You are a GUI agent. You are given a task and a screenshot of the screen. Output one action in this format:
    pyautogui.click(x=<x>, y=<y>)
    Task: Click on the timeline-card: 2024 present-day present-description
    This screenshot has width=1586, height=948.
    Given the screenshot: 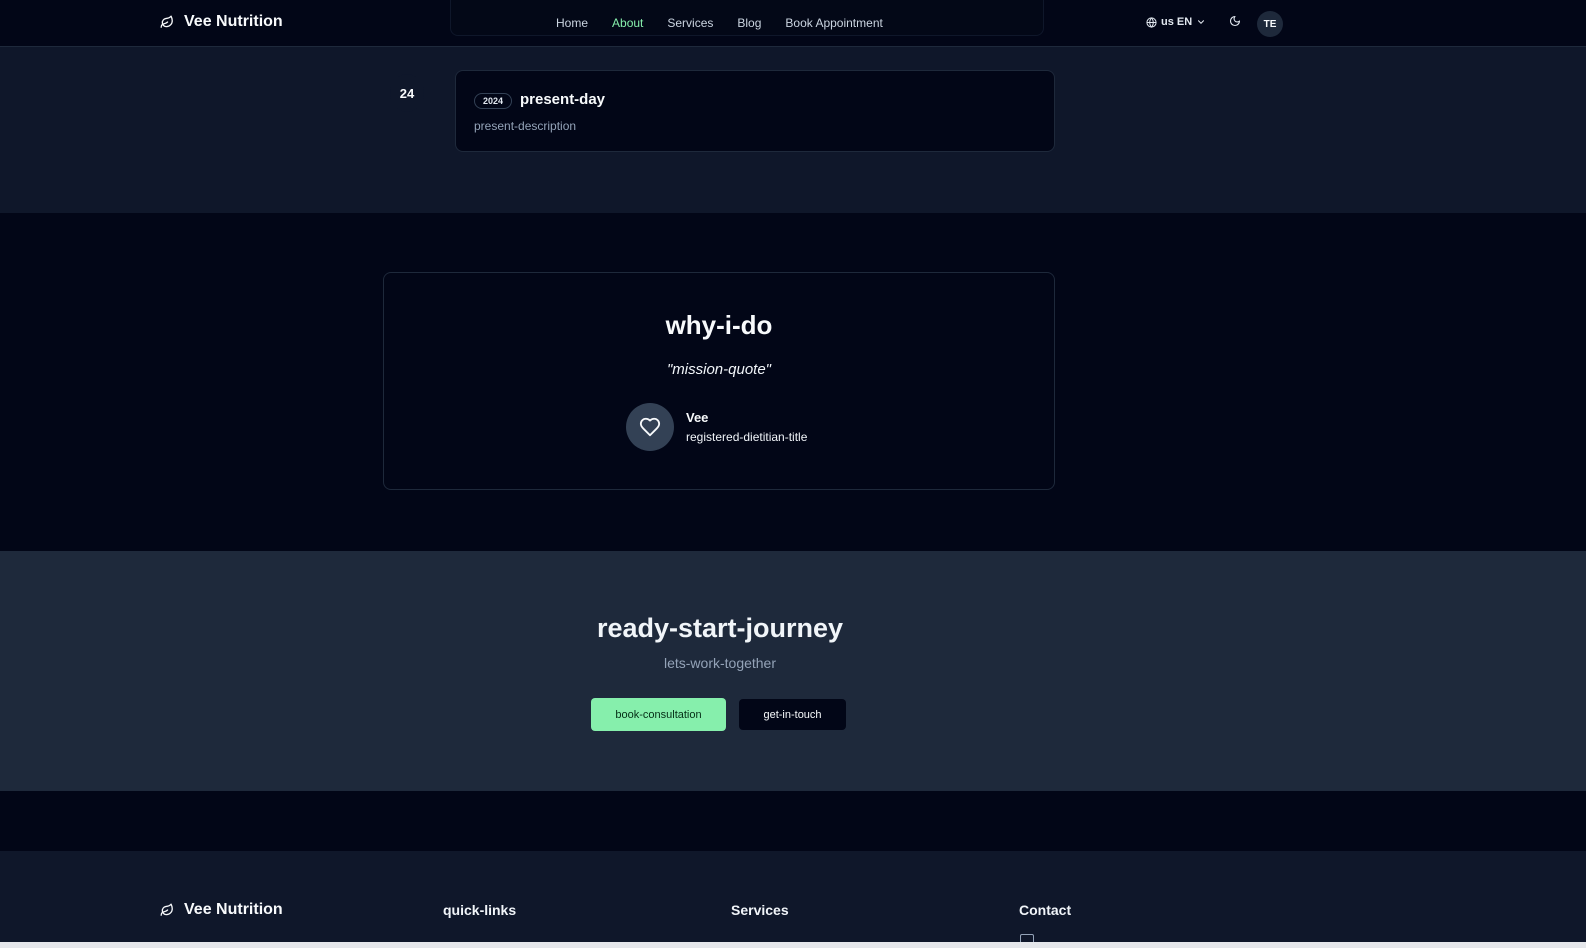 What is the action you would take?
    pyautogui.click(x=755, y=111)
    